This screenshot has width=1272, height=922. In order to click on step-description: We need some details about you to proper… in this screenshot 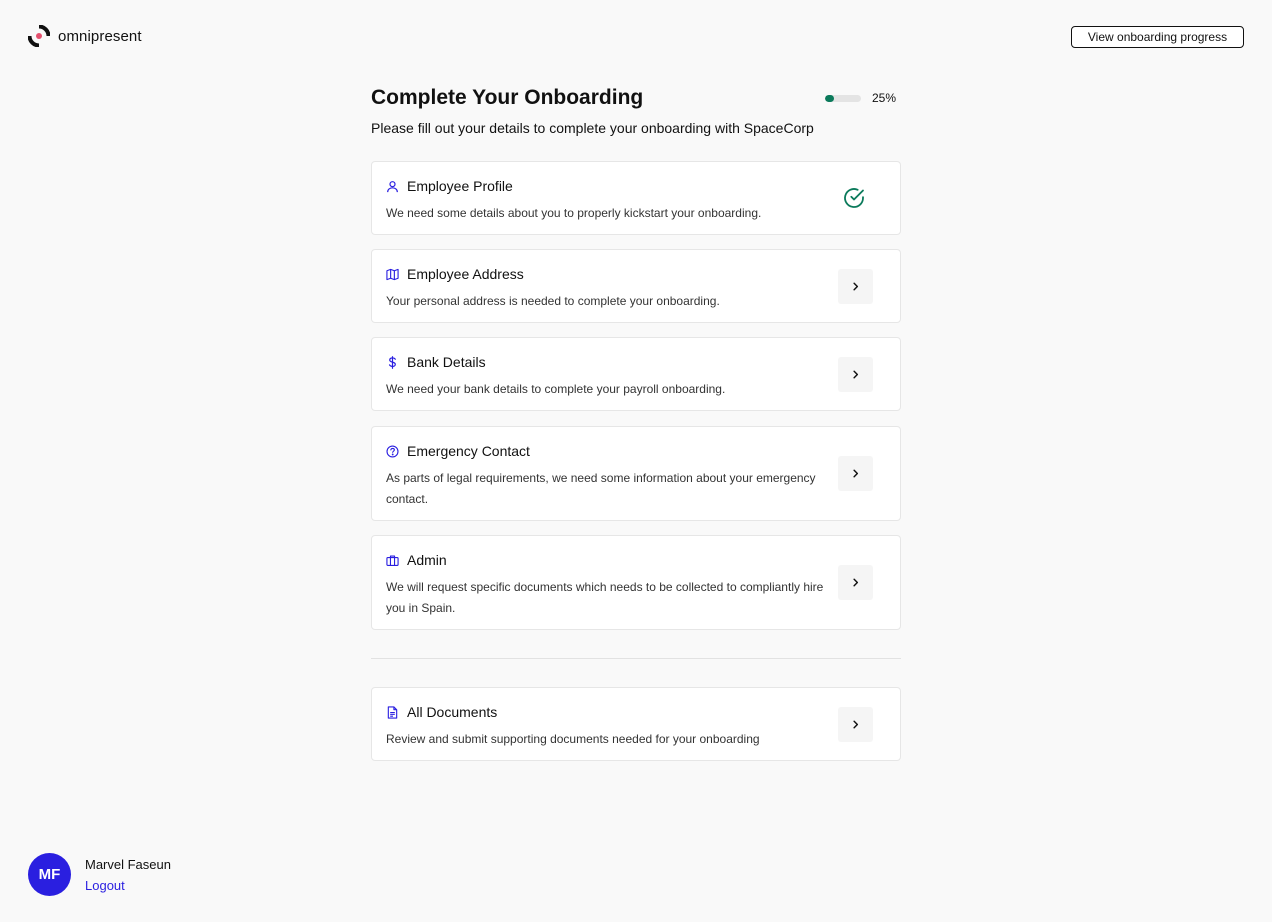, I will do `click(574, 213)`.